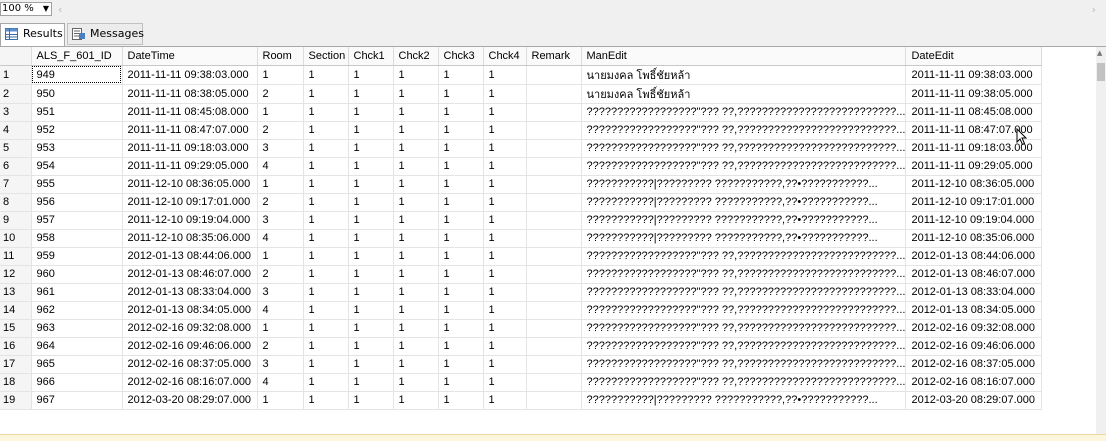 The image size is (1106, 441). Describe the element at coordinates (16, 220) in the screenshot. I see `row-number-cell: 9` at that location.